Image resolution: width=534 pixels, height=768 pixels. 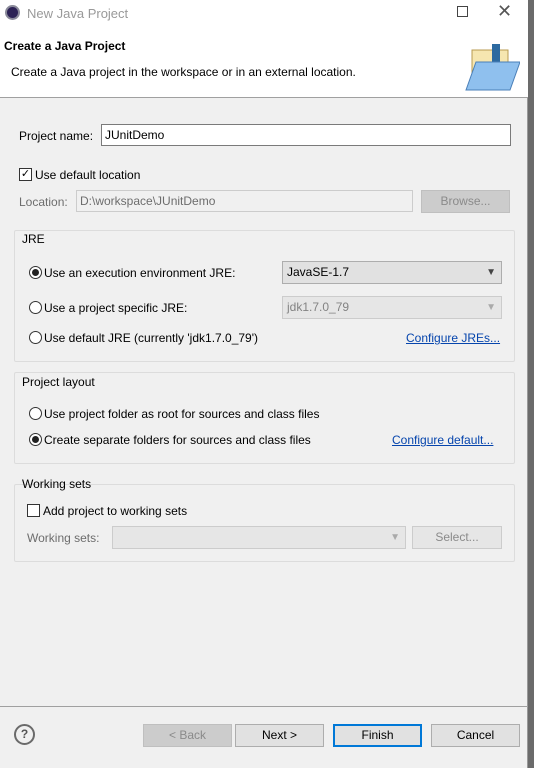 What do you see at coordinates (318, 307) in the screenshot?
I see `project-specific-jre-value: jdk1.7.0_79` at bounding box center [318, 307].